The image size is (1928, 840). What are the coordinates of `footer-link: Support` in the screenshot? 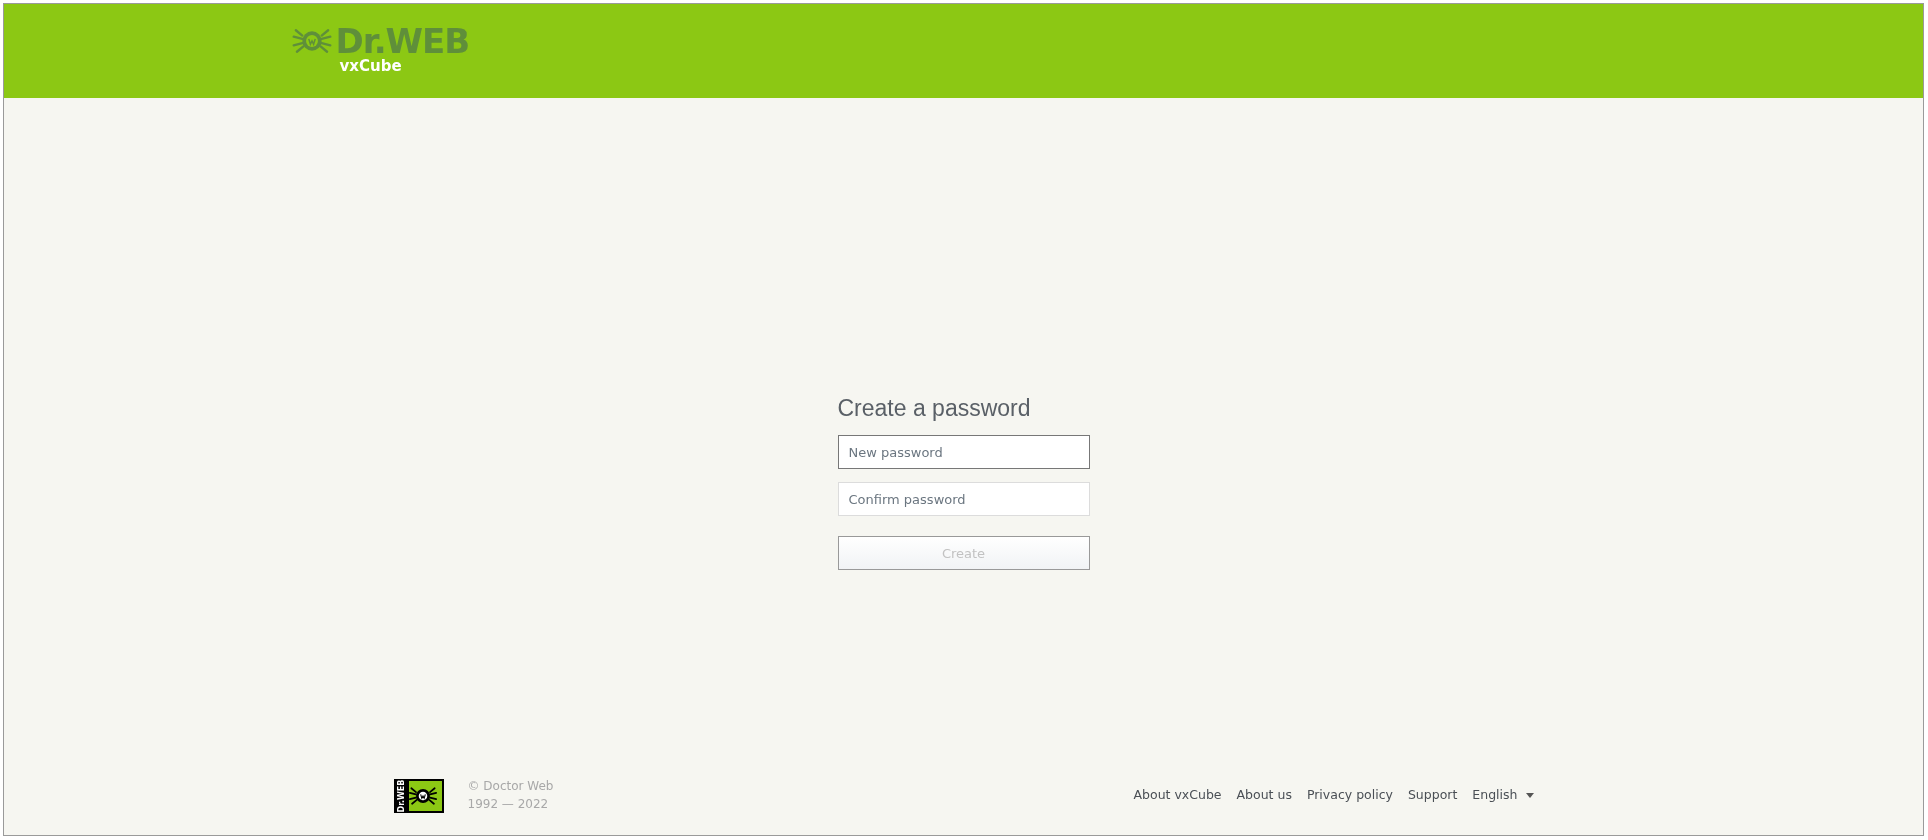 It's located at (1432, 795).